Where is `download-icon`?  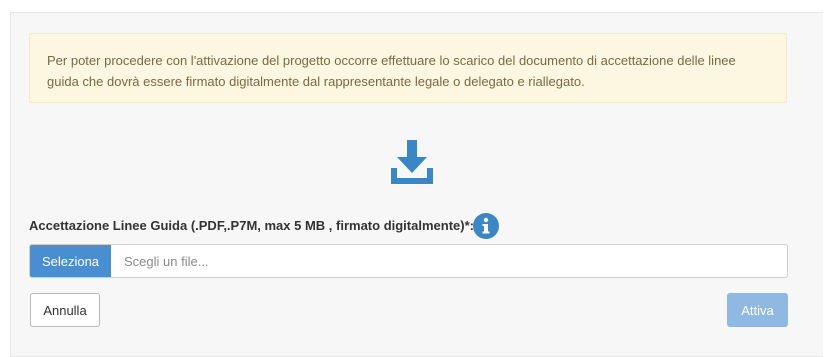
download-icon is located at coordinates (412, 163).